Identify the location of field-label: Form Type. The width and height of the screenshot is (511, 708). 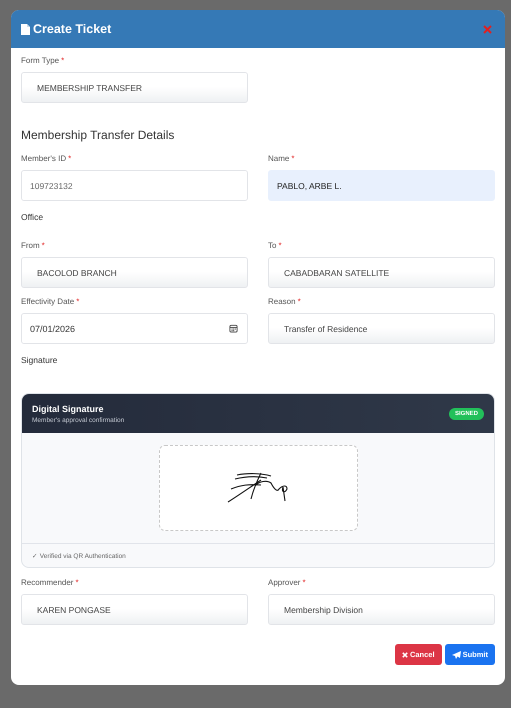
(40, 61).